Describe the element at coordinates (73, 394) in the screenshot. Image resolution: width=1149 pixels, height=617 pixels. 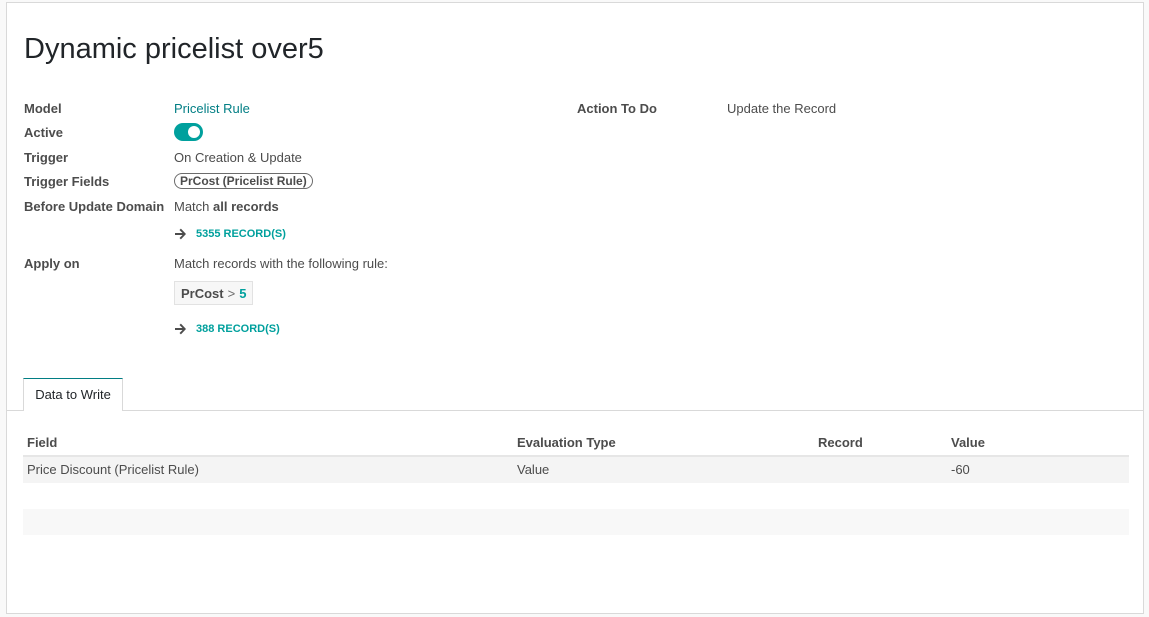
I see `tab-data-to-write: Data to Write` at that location.